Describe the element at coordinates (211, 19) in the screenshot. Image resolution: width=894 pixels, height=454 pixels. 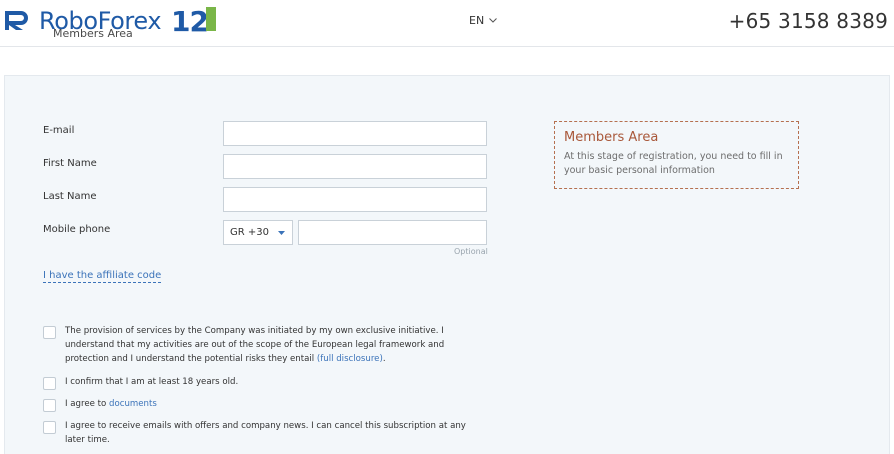
I see `years-badge` at that location.